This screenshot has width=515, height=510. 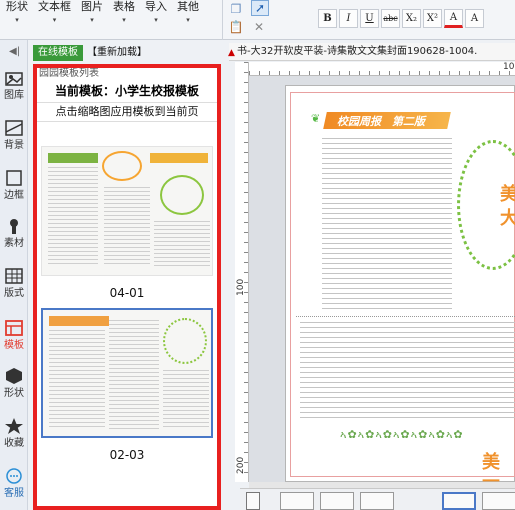 I want to click on collapse-rail-button: ◀|, so click(x=14, y=51).